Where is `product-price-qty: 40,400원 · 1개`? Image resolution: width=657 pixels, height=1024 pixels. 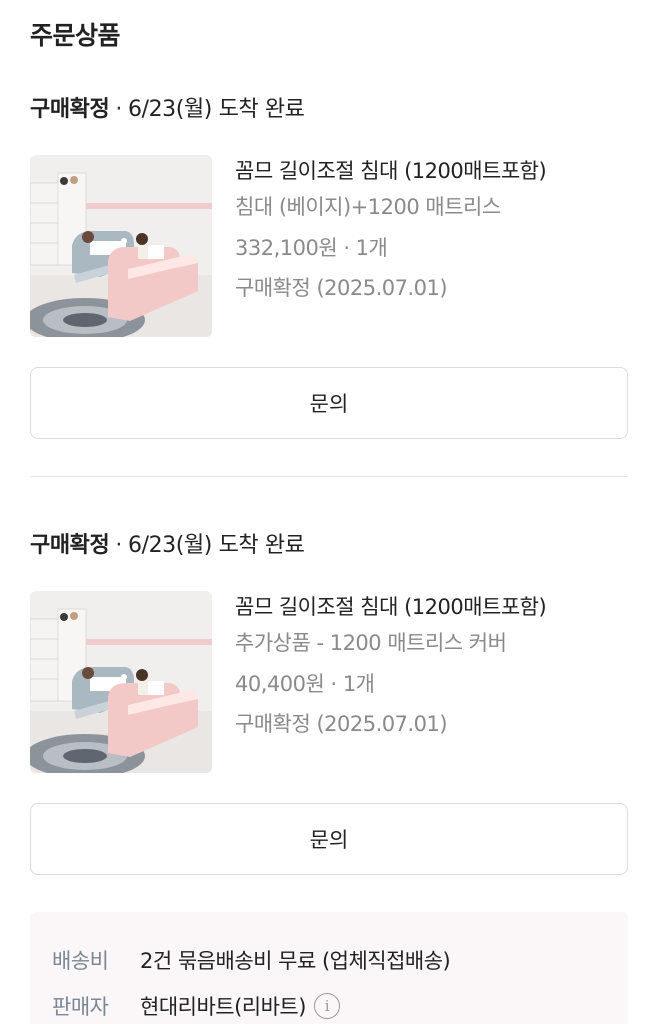 product-price-qty: 40,400원 · 1개 is located at coordinates (305, 683).